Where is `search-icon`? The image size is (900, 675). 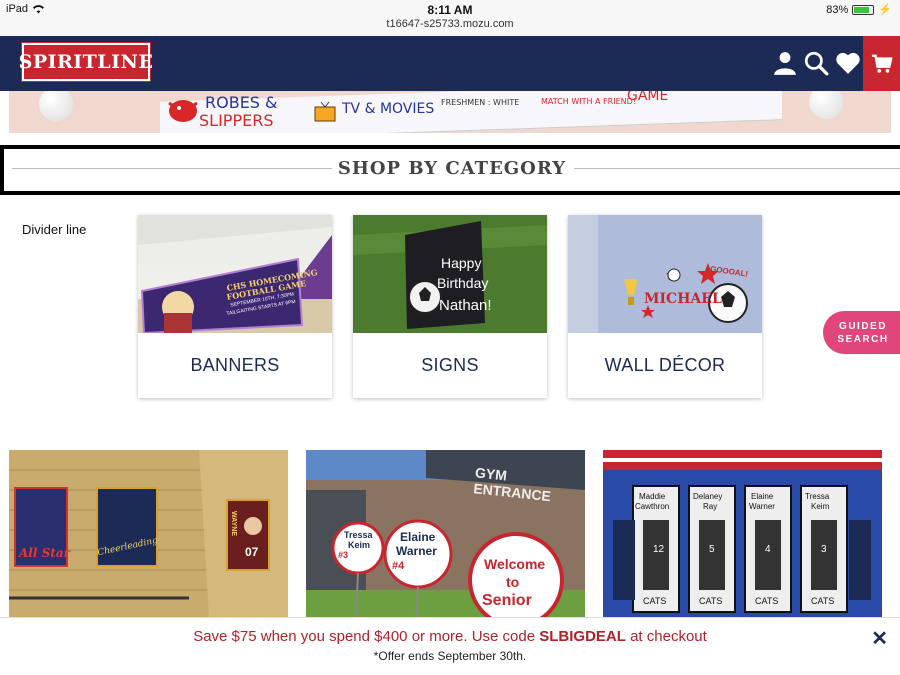 search-icon is located at coordinates (816, 63).